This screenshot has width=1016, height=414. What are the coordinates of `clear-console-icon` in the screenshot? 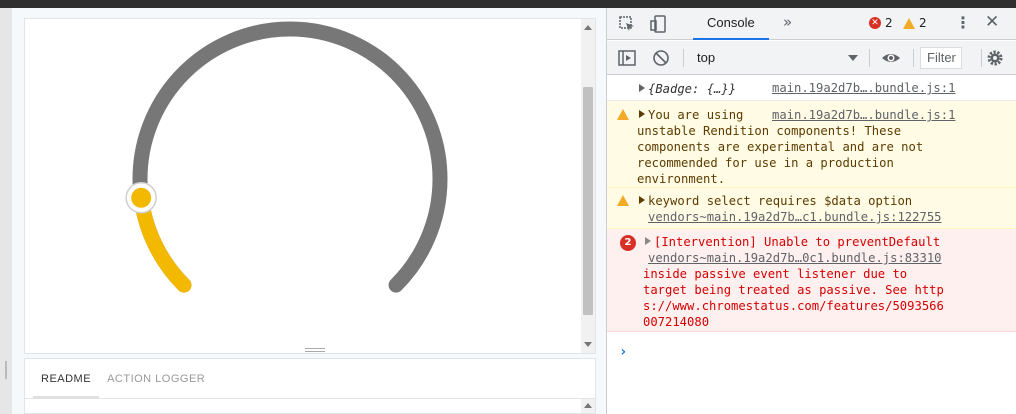 It's located at (661, 58).